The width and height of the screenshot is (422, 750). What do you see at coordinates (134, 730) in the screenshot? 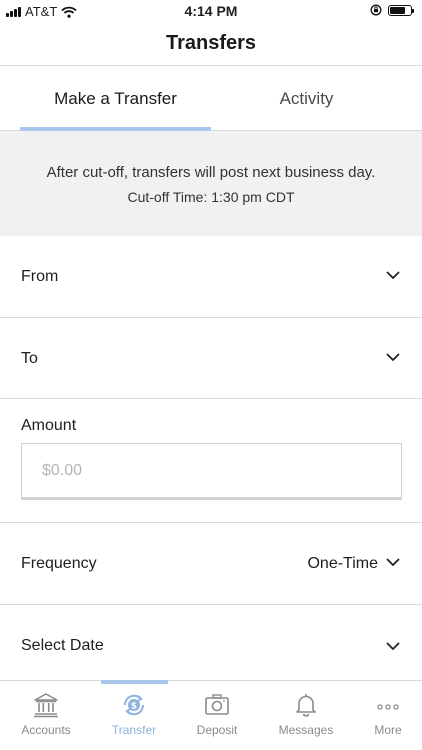
I see `nav-transfer-label: Transfer` at bounding box center [134, 730].